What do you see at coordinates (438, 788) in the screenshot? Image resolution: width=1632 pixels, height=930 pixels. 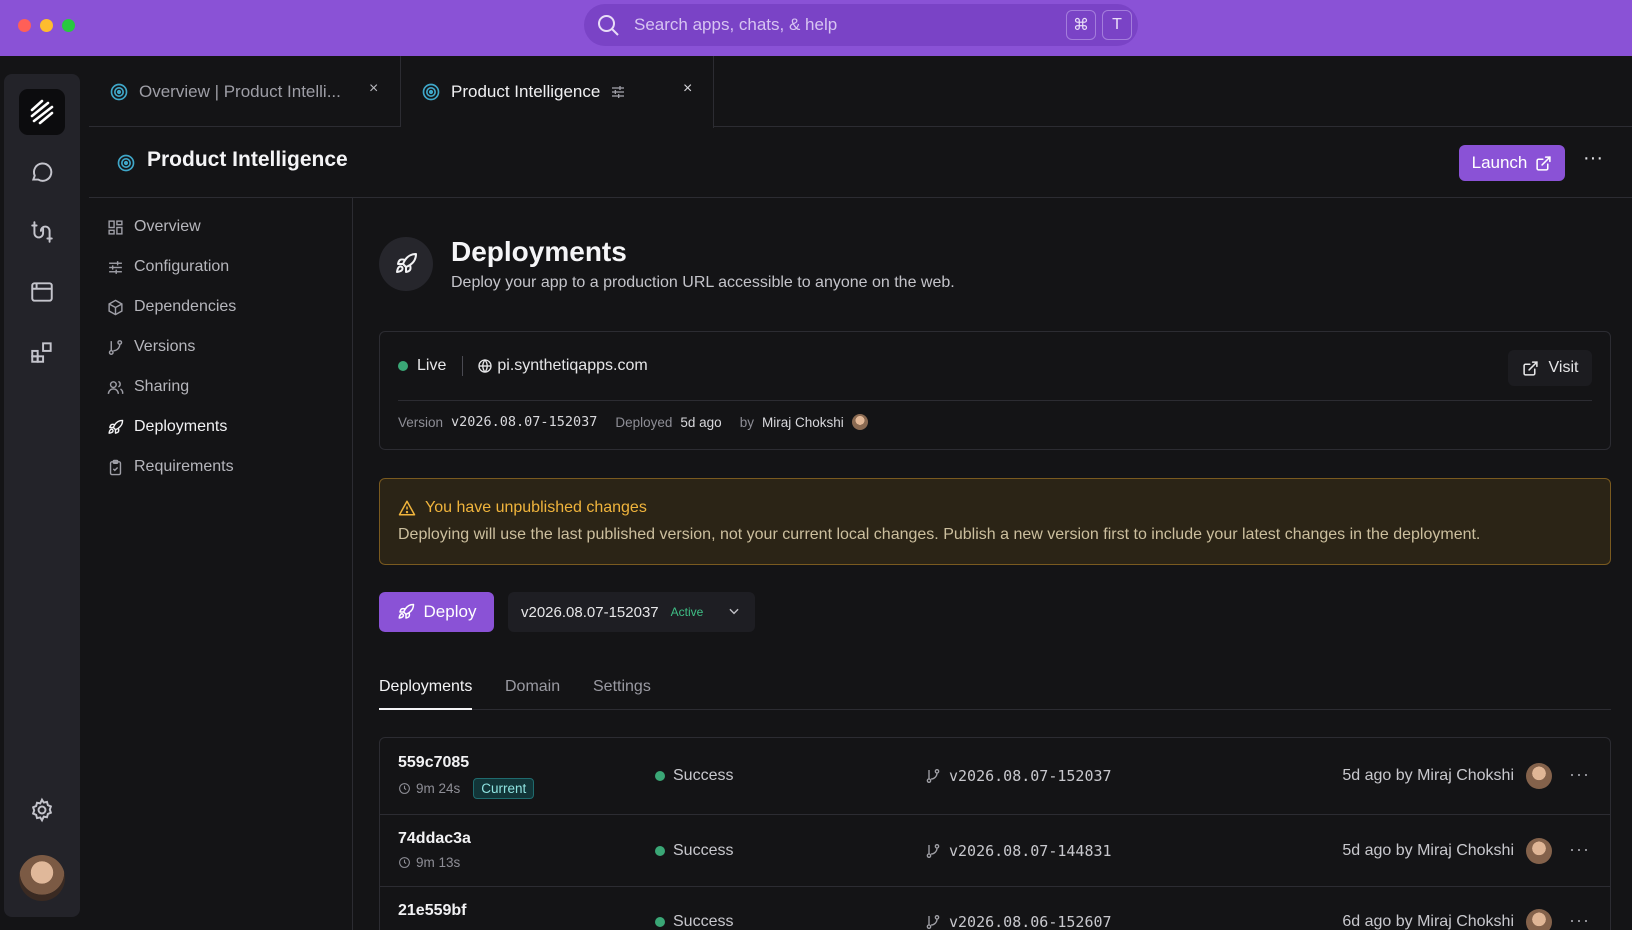 I see `duration-text: 9m 24s` at bounding box center [438, 788].